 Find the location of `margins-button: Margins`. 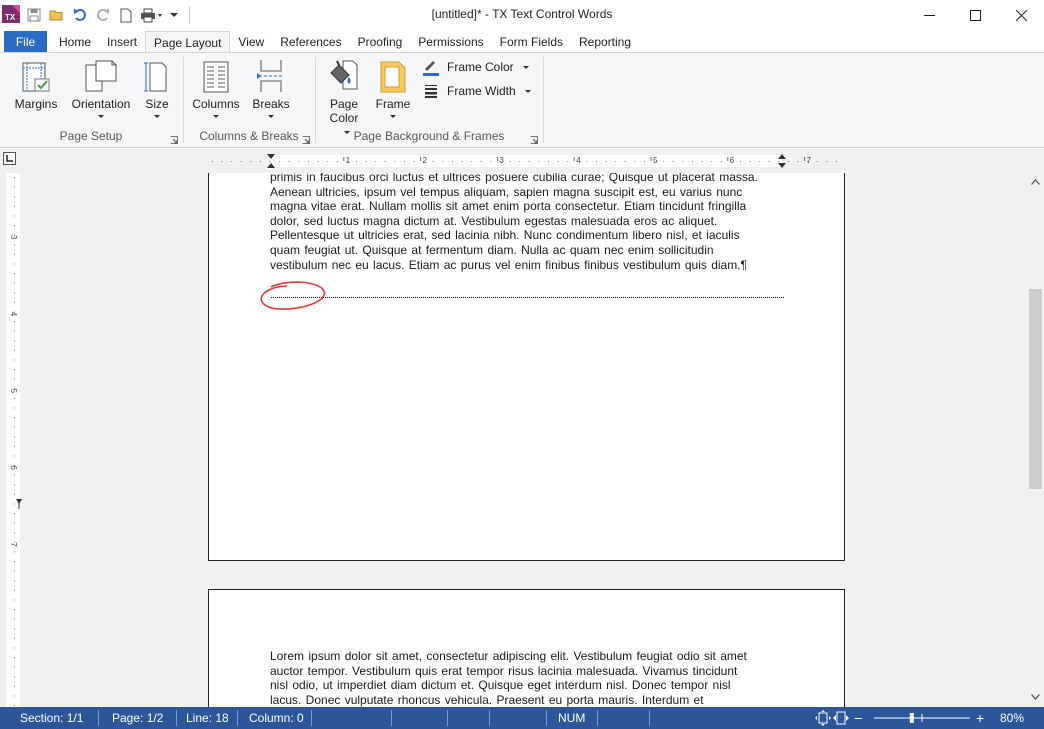

margins-button: Margins is located at coordinates (36, 84).